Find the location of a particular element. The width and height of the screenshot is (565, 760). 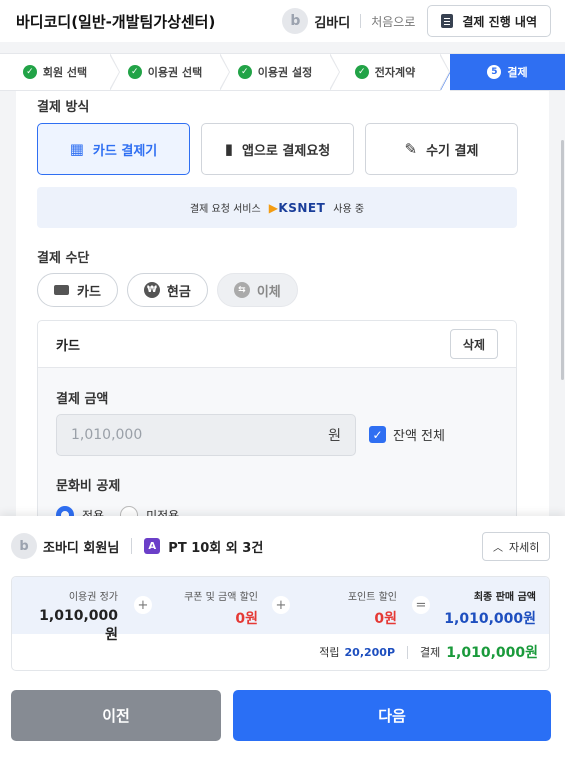

payment-history-button: 결제 진행 내역 is located at coordinates (489, 21).